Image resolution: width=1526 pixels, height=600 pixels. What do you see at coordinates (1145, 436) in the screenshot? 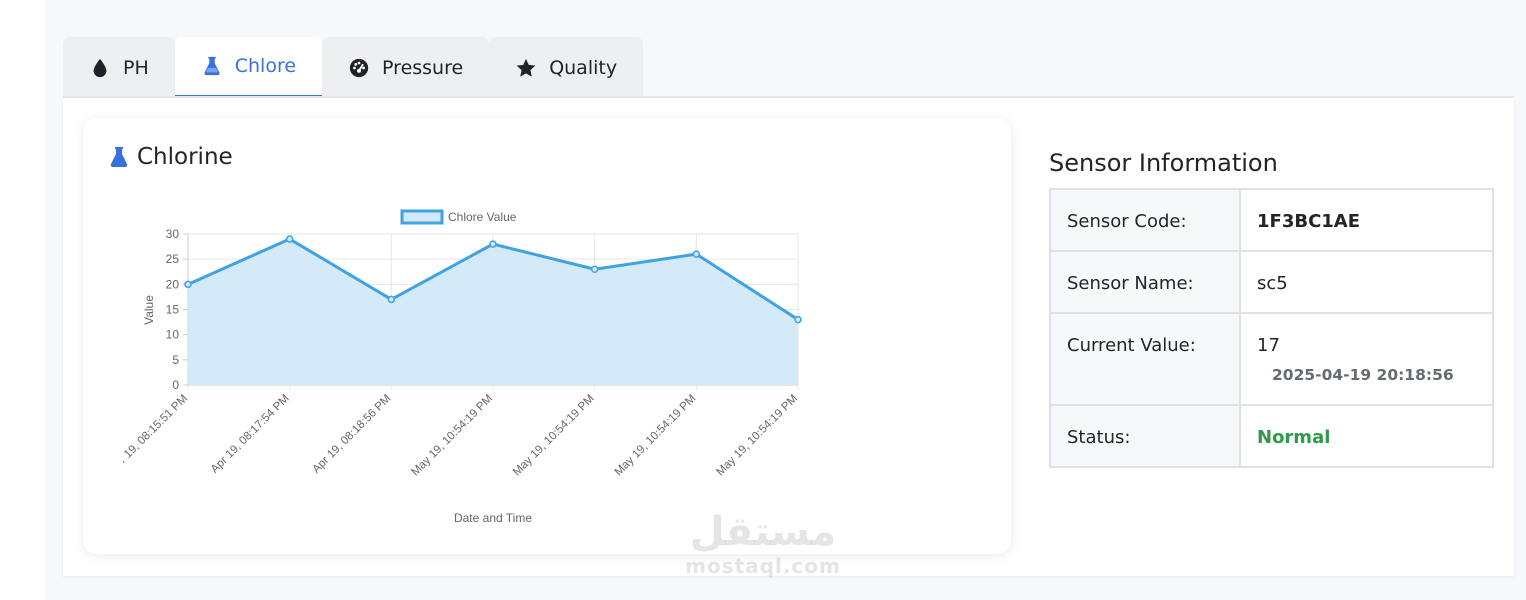
I see `status-label: Status:` at bounding box center [1145, 436].